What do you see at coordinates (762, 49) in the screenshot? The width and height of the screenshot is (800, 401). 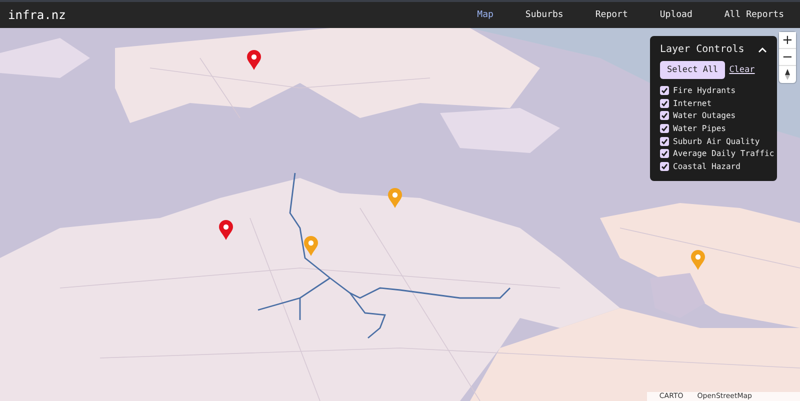 I see `chevron-icon` at bounding box center [762, 49].